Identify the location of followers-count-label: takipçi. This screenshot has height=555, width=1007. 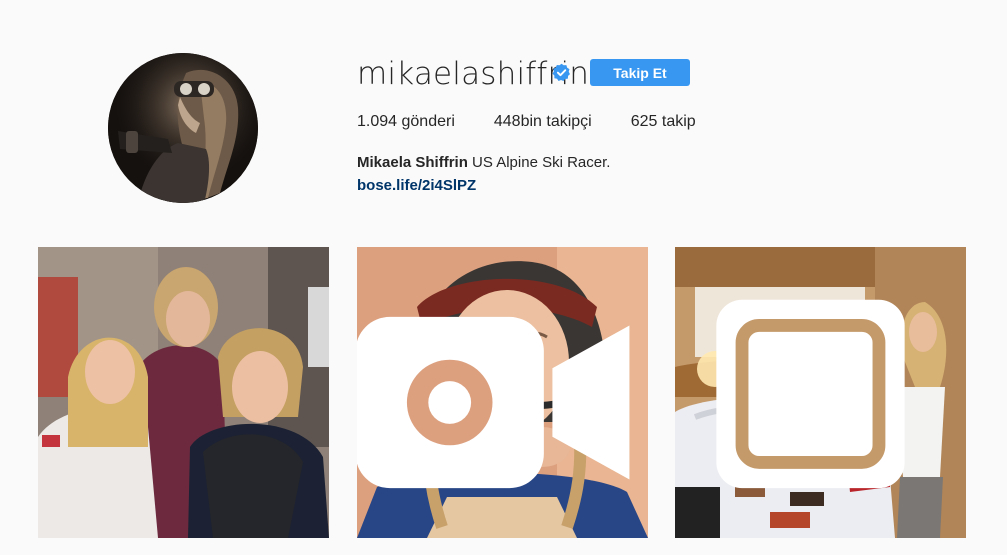
(569, 121).